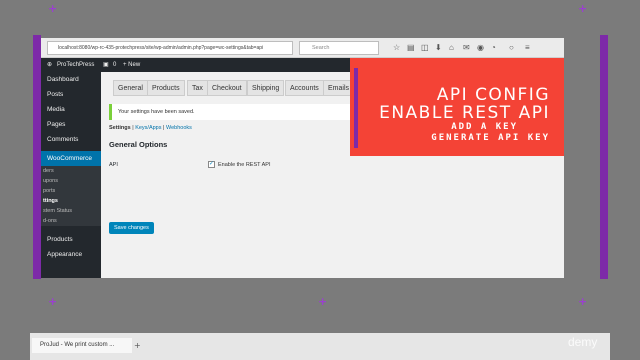 The image size is (640, 360). Describe the element at coordinates (211, 164) in the screenshot. I see `enable-rest-api-checkbox: ✓` at that location.